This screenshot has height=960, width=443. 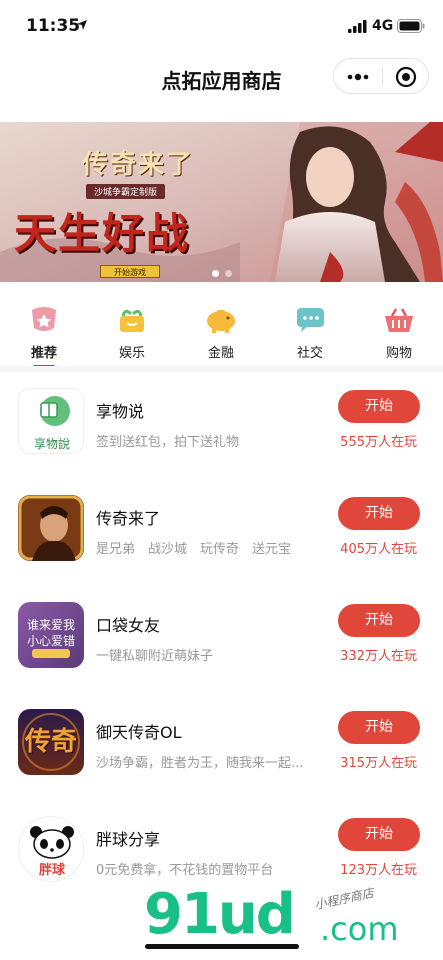 What do you see at coordinates (51, 870) in the screenshot?
I see `app-icon-text: 胖球` at bounding box center [51, 870].